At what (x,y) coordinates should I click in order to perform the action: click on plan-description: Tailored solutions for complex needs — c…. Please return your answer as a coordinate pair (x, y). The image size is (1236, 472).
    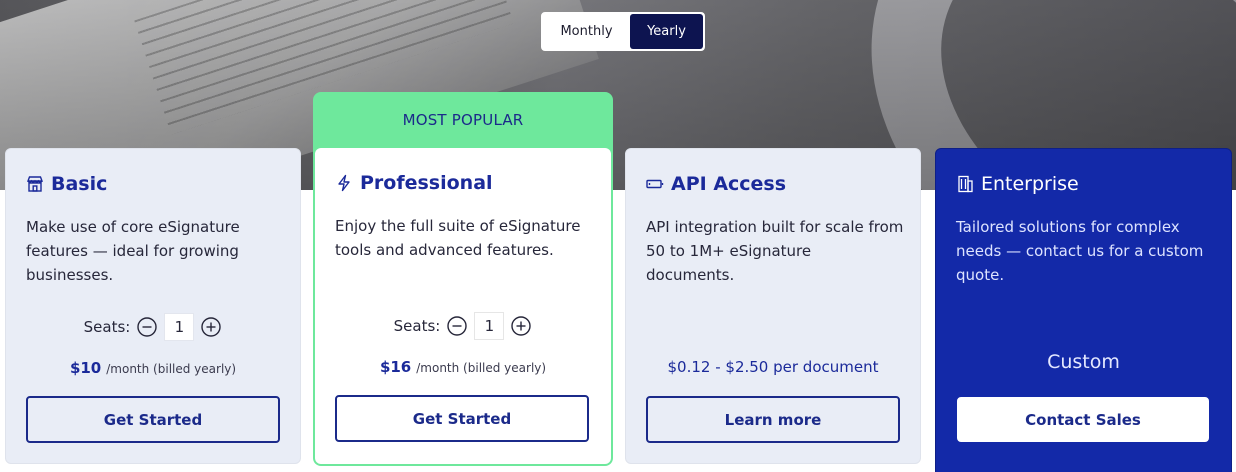
    Looking at the image, I should click on (1080, 251).